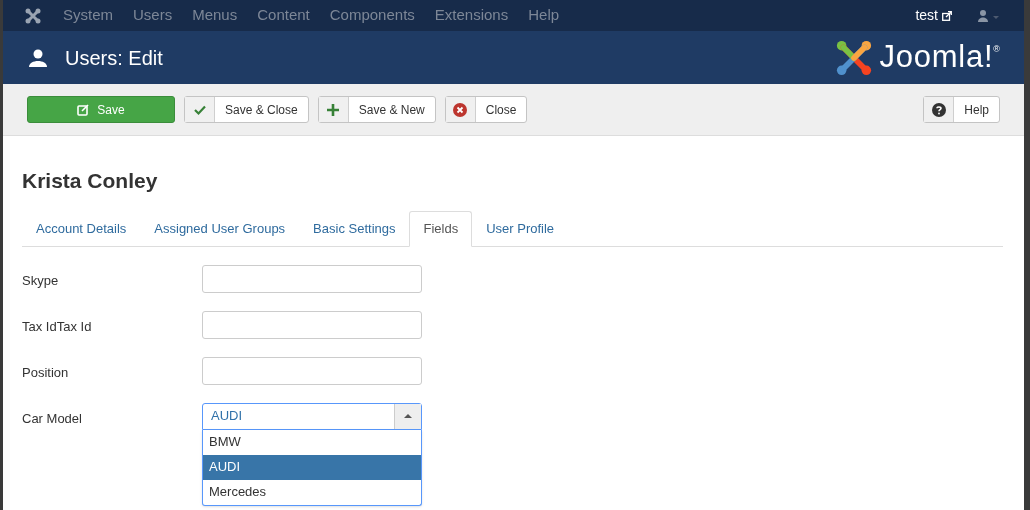 The height and width of the screenshot is (510, 1030). Describe the element at coordinates (90, 181) in the screenshot. I see `record-title: Krista Conley` at that location.